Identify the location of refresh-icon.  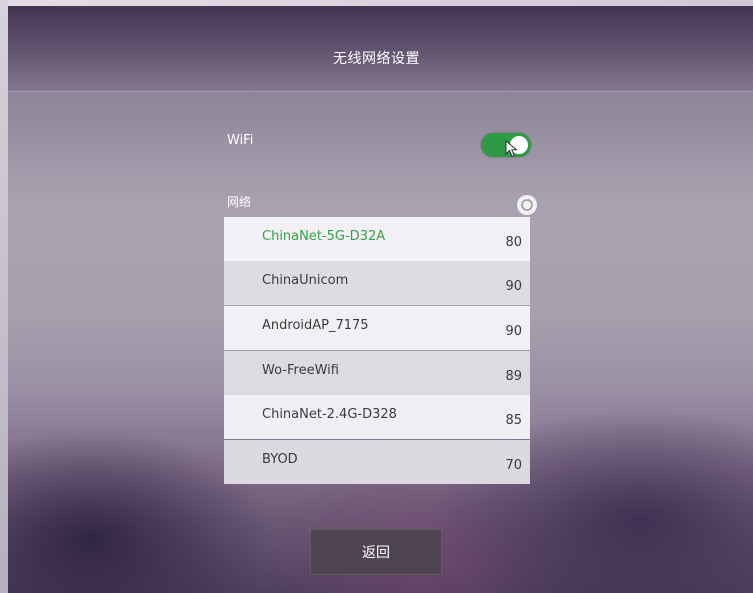
(527, 204).